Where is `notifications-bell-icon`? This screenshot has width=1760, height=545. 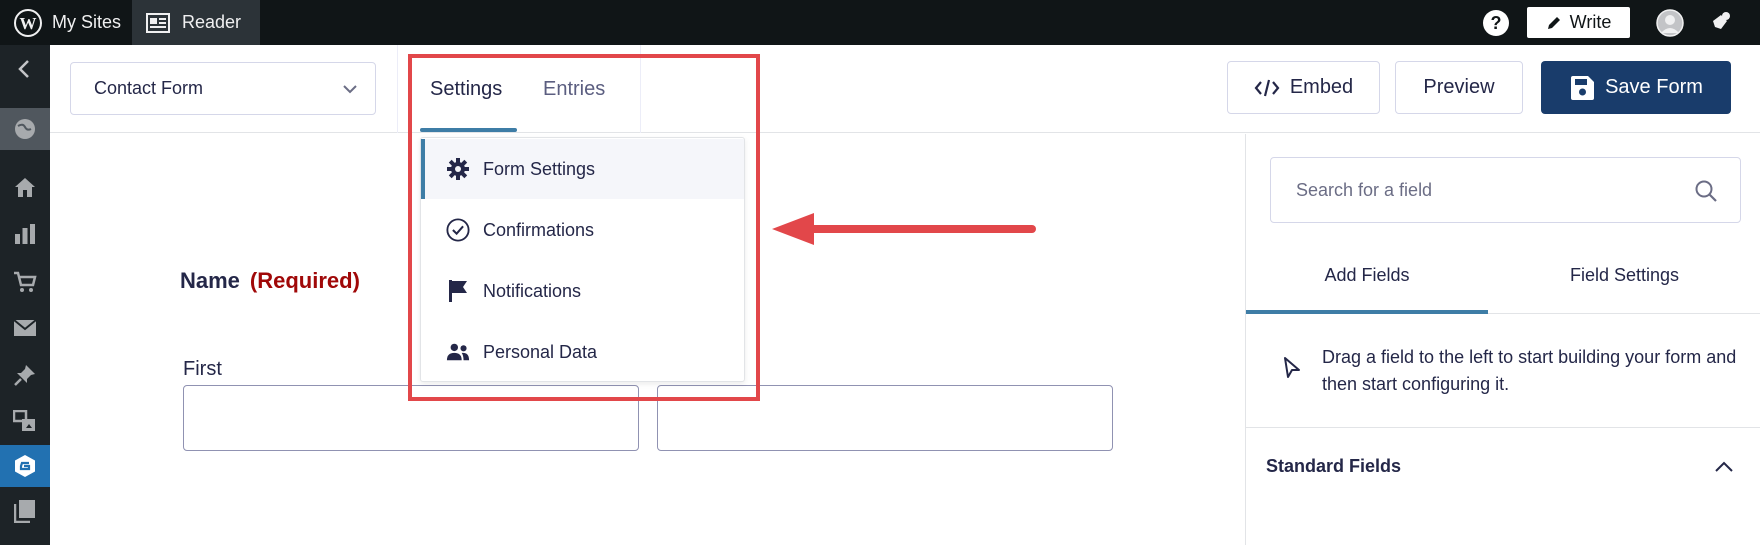 notifications-bell-icon is located at coordinates (1719, 22).